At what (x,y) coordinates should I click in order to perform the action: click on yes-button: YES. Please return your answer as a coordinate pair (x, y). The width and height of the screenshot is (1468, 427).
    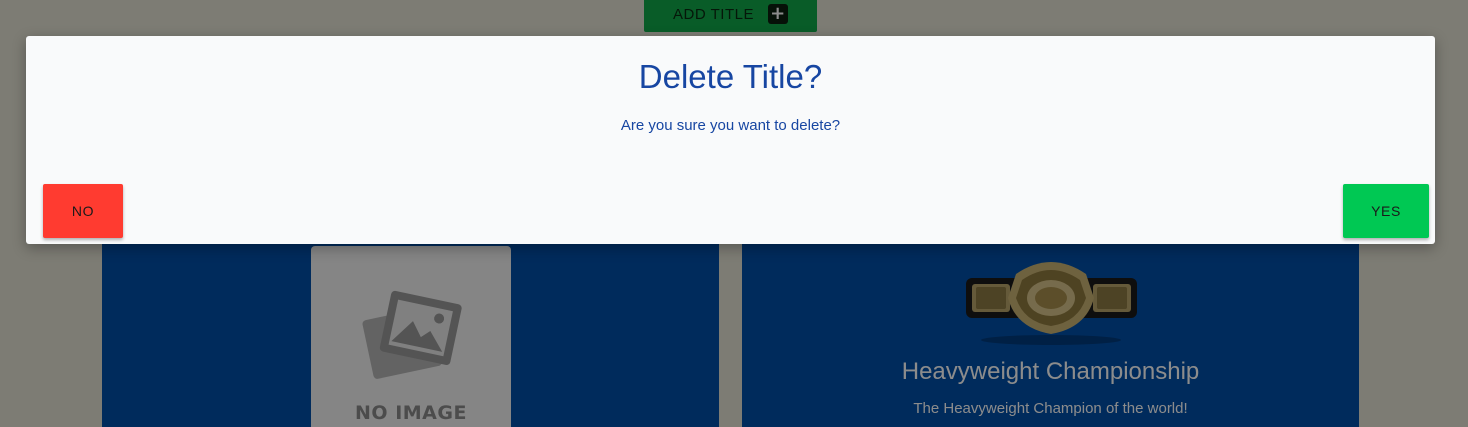
    Looking at the image, I should click on (1386, 211).